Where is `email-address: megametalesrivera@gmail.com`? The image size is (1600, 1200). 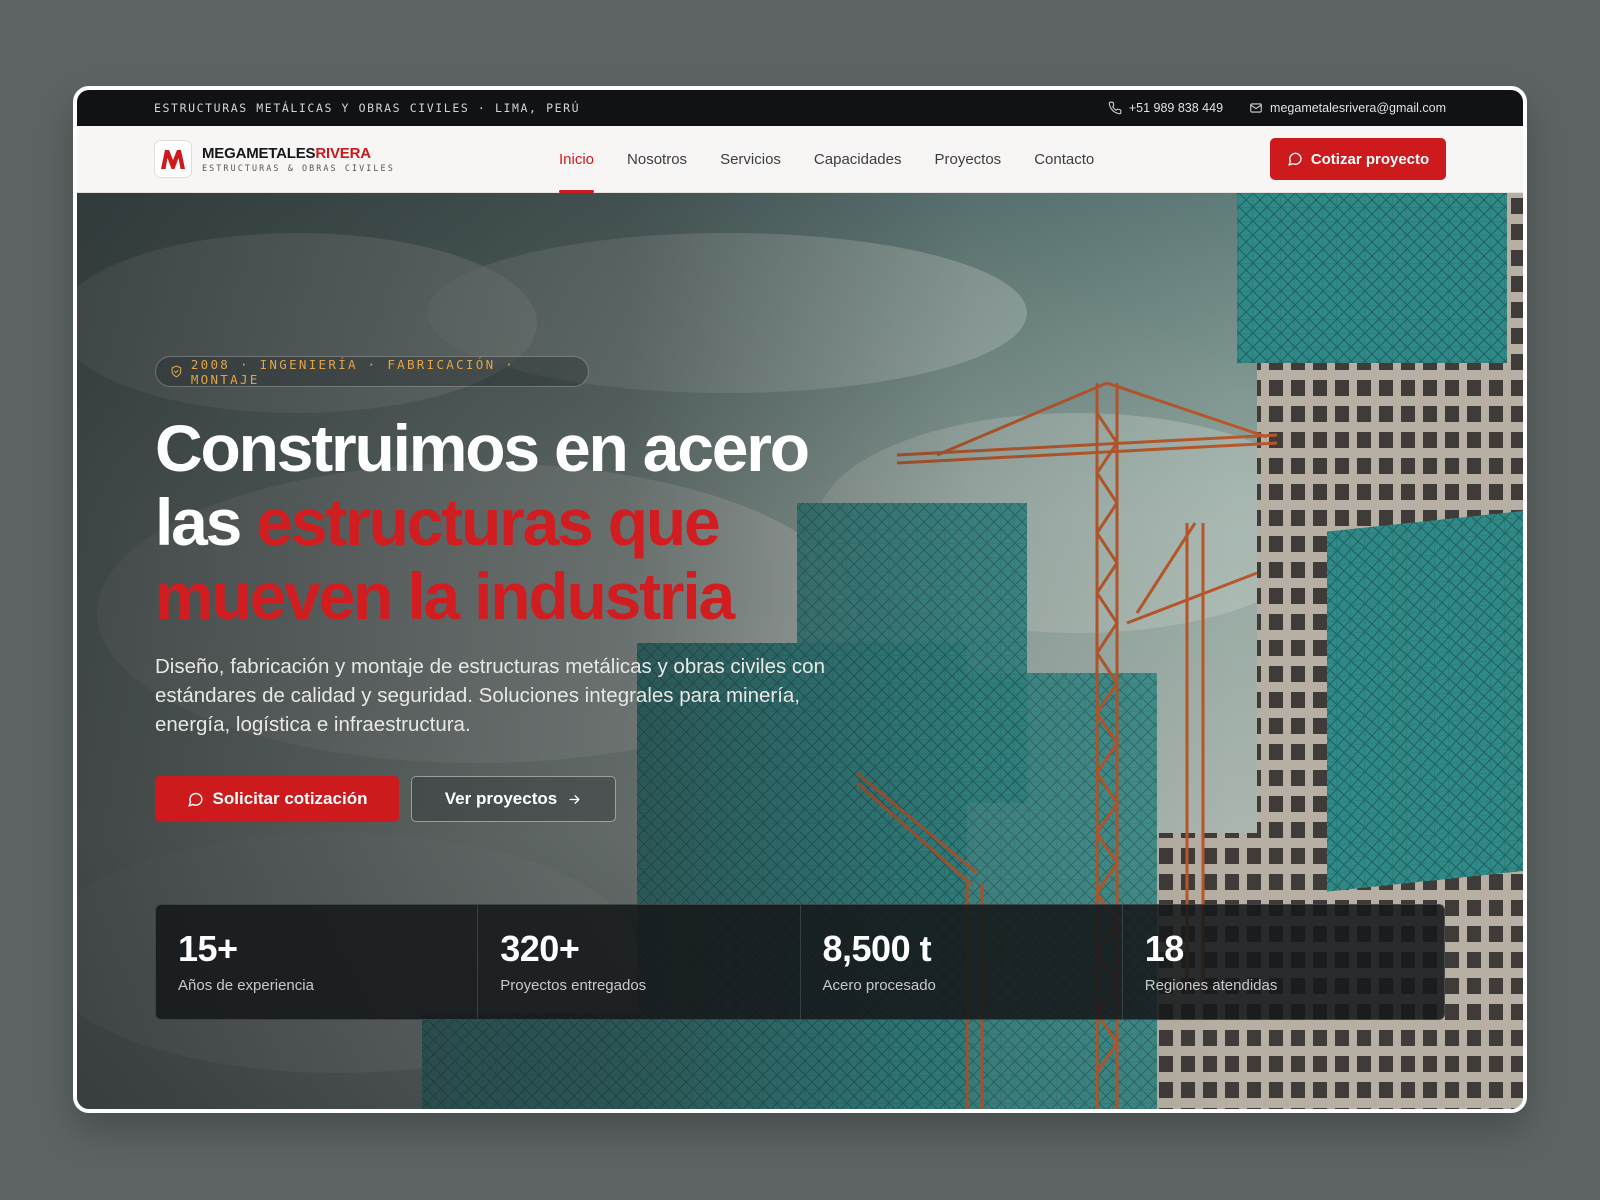
email-address: megametalesrivera@gmail.com is located at coordinates (1358, 108).